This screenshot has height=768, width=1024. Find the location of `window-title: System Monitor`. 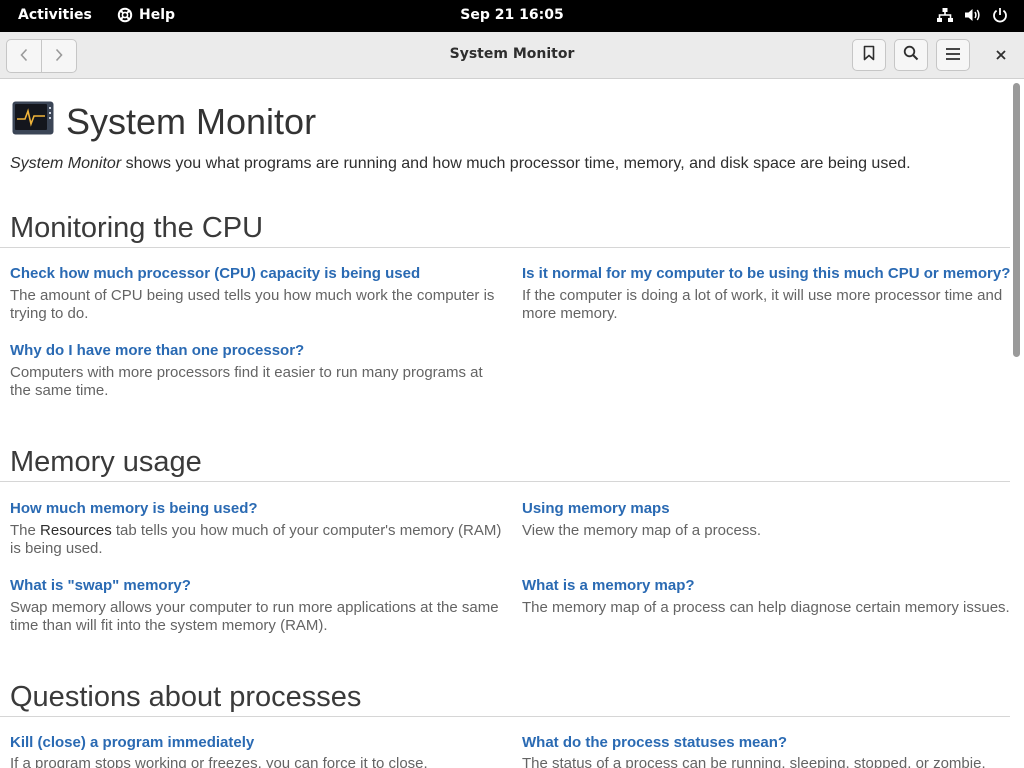

window-title: System Monitor is located at coordinates (512, 54).